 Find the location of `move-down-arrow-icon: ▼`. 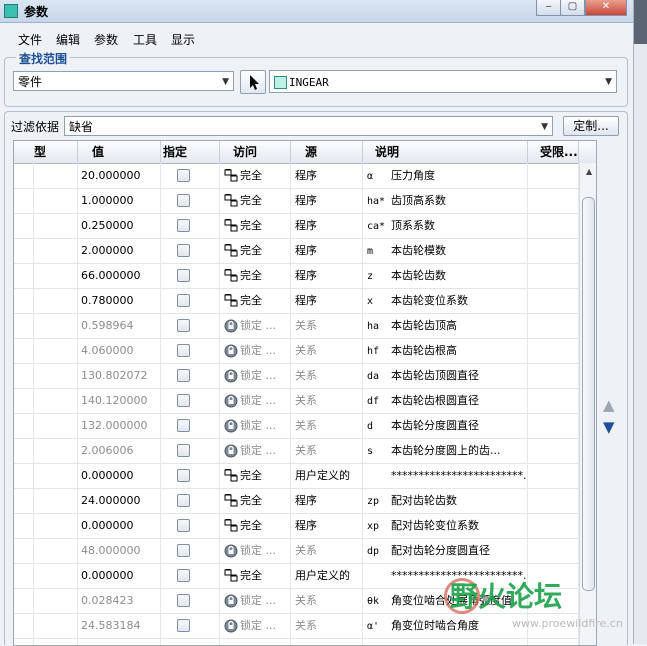

move-down-arrow-icon: ▼ is located at coordinates (609, 427).